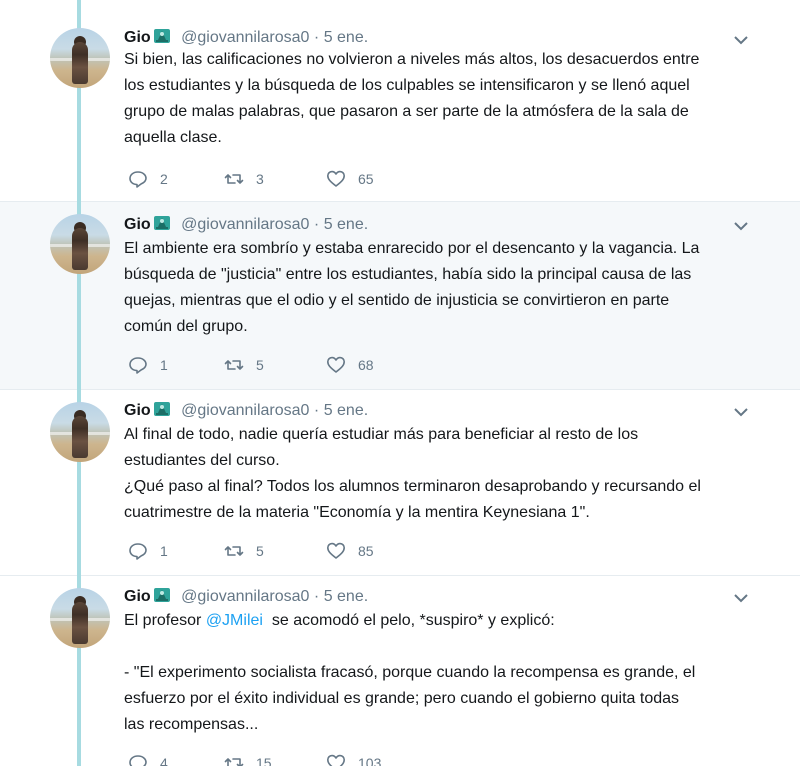 Image resolution: width=800 pixels, height=766 pixels. What do you see at coordinates (366, 365) in the screenshot?
I see `like-count: 68` at bounding box center [366, 365].